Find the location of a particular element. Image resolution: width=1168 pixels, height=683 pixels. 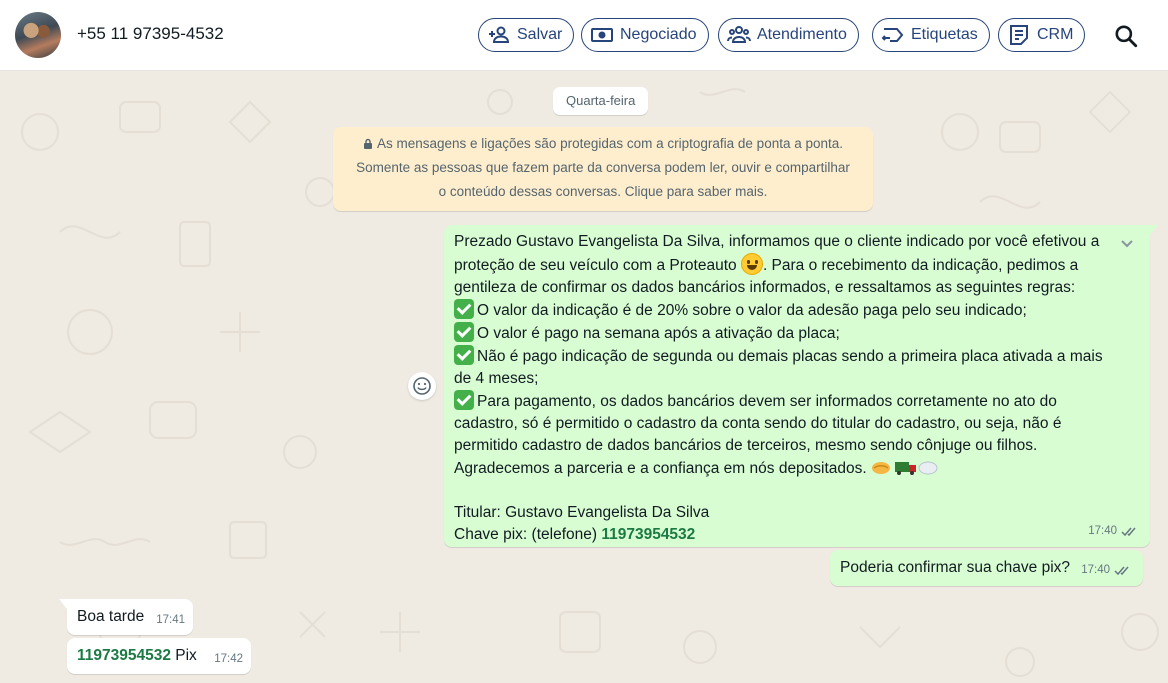

contact-avatar is located at coordinates (38, 35).